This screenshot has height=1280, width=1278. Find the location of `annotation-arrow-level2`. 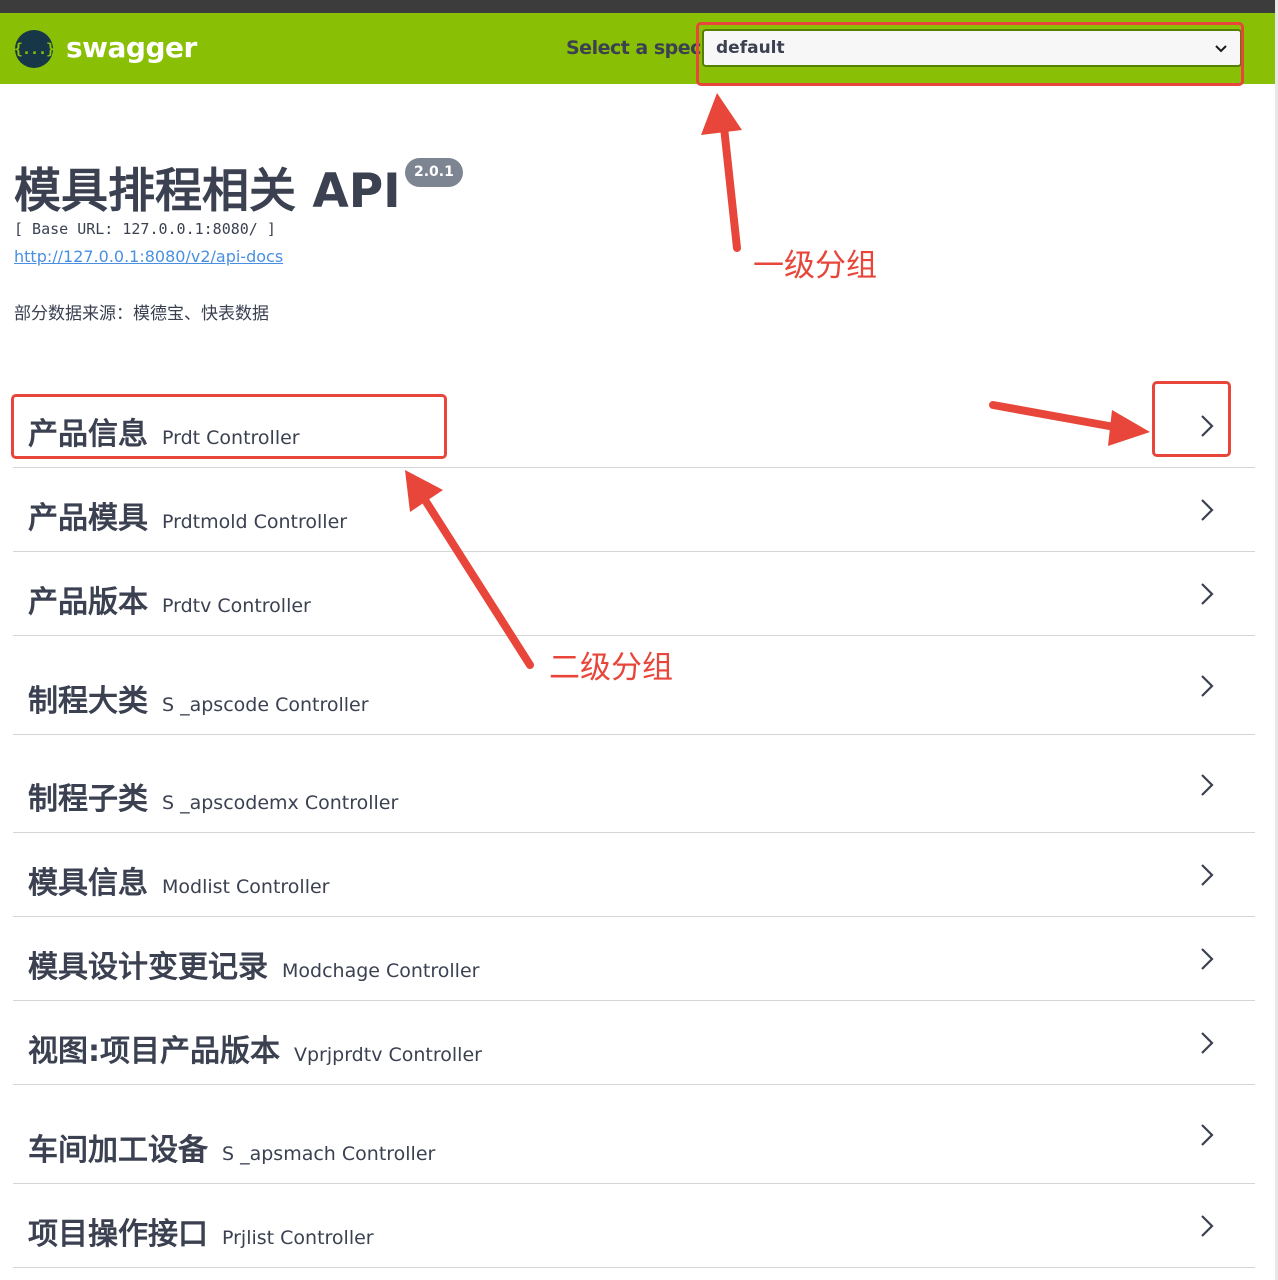

annotation-arrow-level2 is located at coordinates (477, 582).